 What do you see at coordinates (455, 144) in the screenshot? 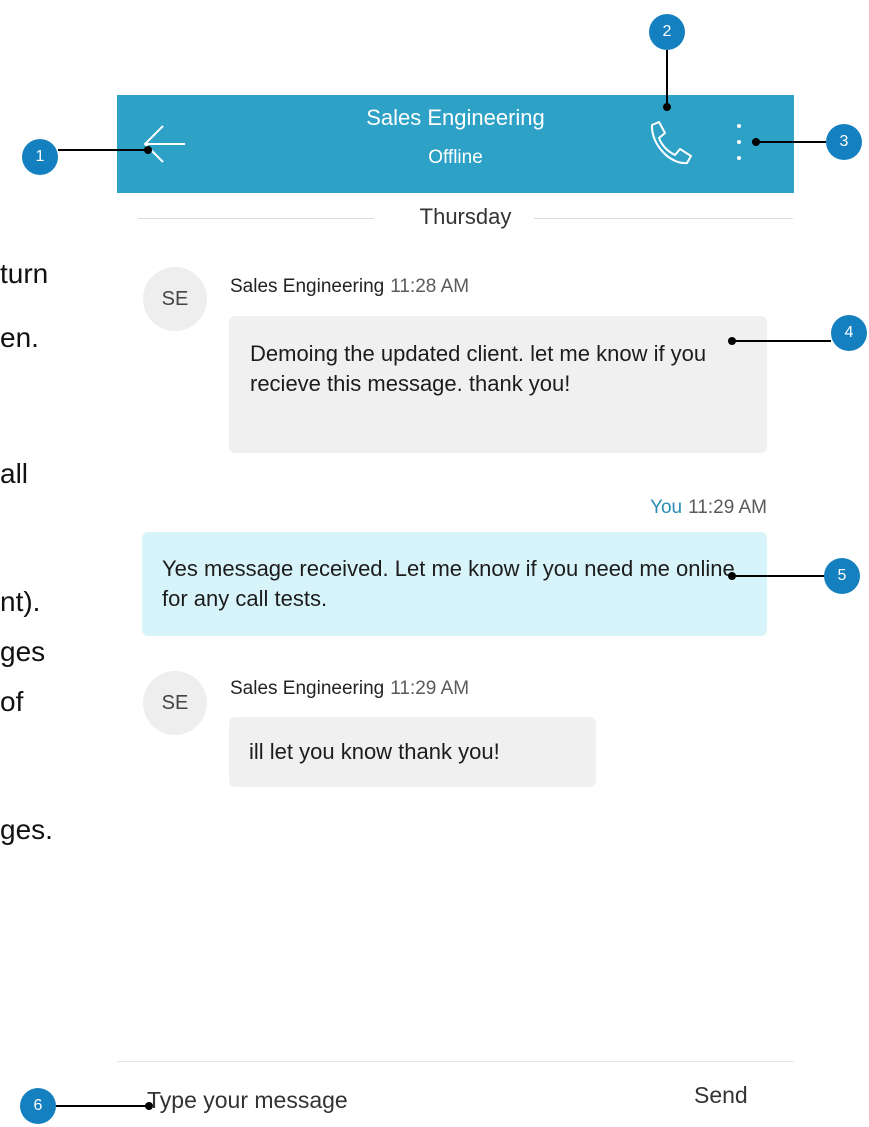
I see `chat-header: Sales Engineering Offline` at bounding box center [455, 144].